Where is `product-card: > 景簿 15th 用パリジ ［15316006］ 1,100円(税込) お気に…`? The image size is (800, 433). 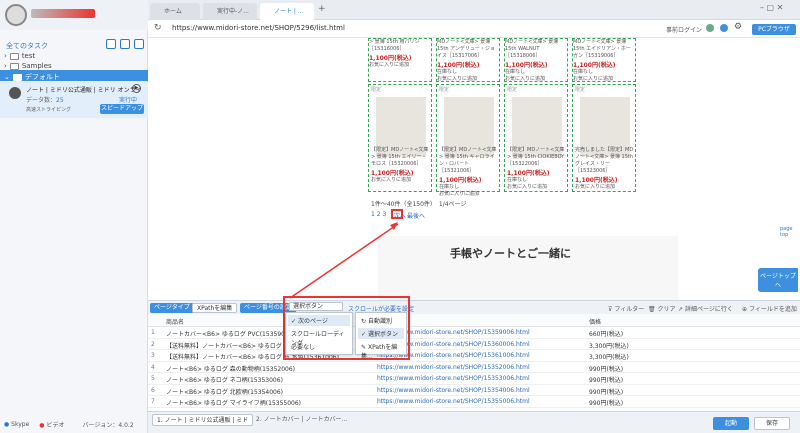 product-card: > 景簿 15th 用パリジ ［15316006］ 1,100円(税込) お気に… is located at coordinates (400, 60).